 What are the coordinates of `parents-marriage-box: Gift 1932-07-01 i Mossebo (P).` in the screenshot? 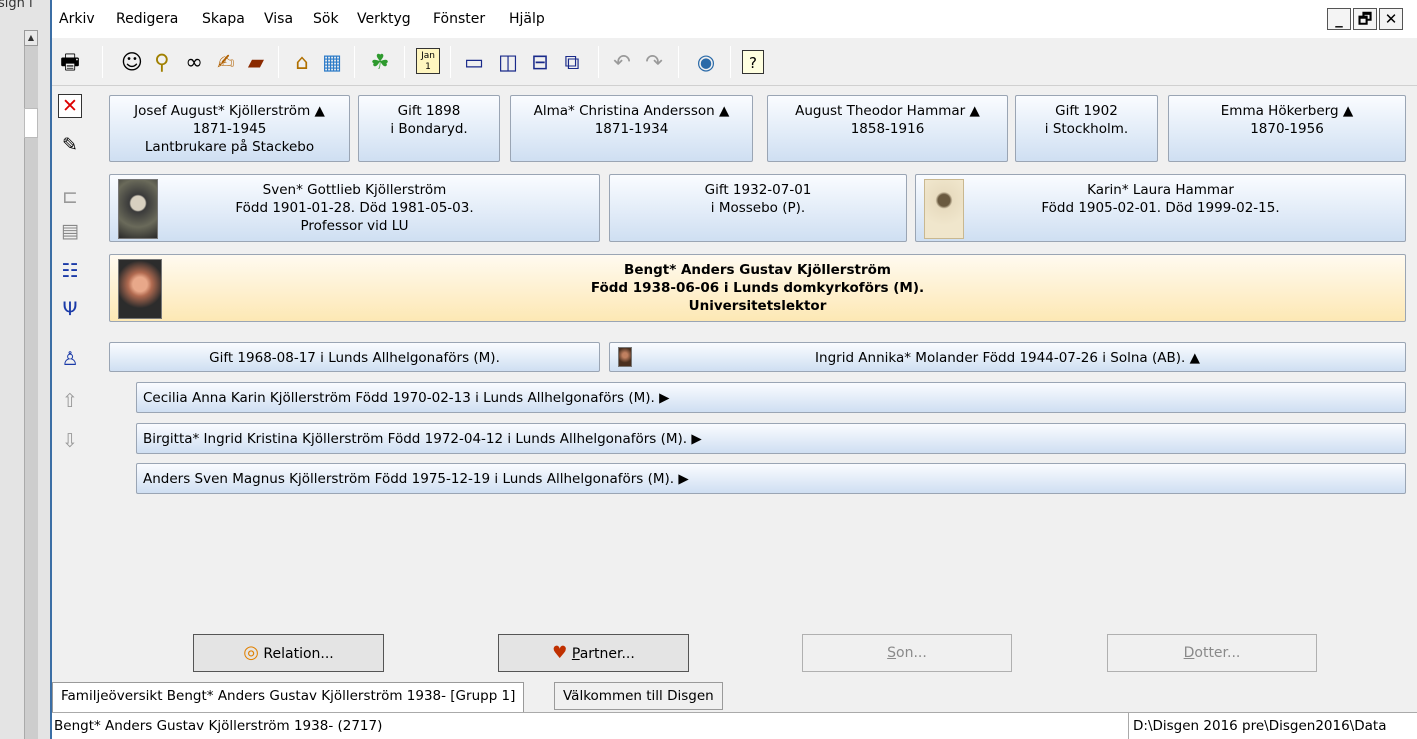 It's located at (758, 208).